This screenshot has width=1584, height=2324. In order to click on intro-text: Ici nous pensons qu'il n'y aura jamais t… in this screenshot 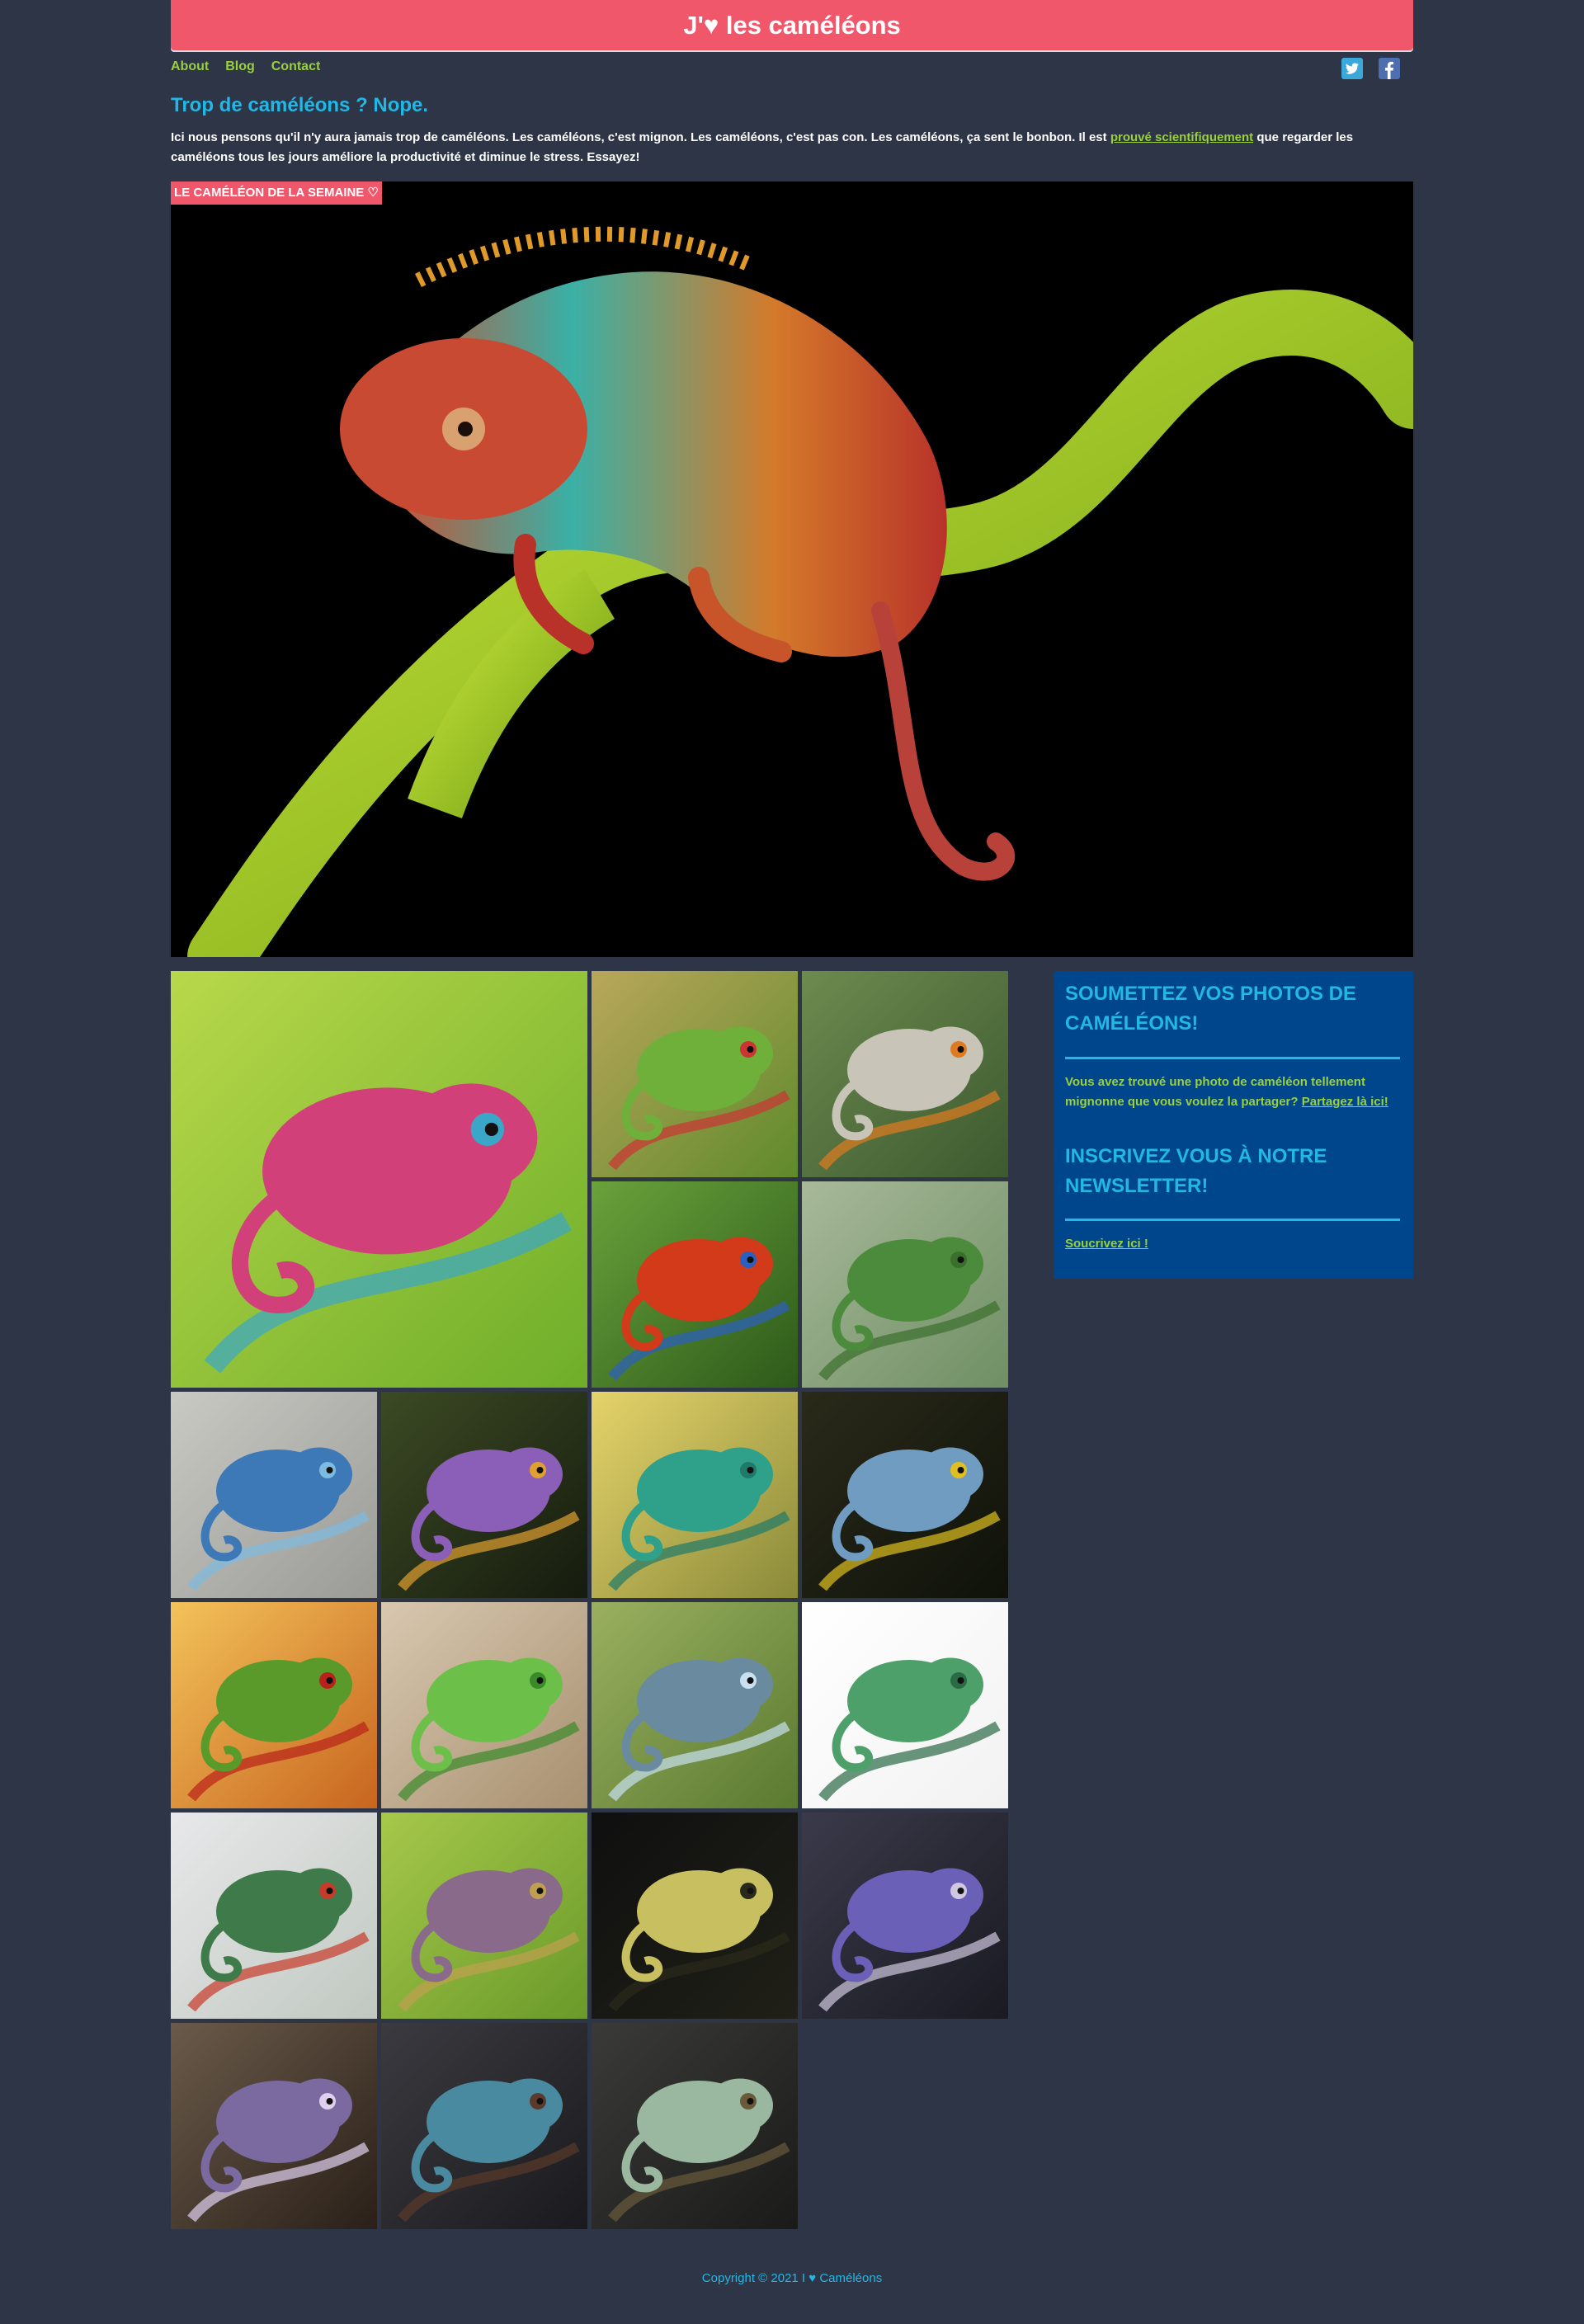, I will do `click(792, 147)`.